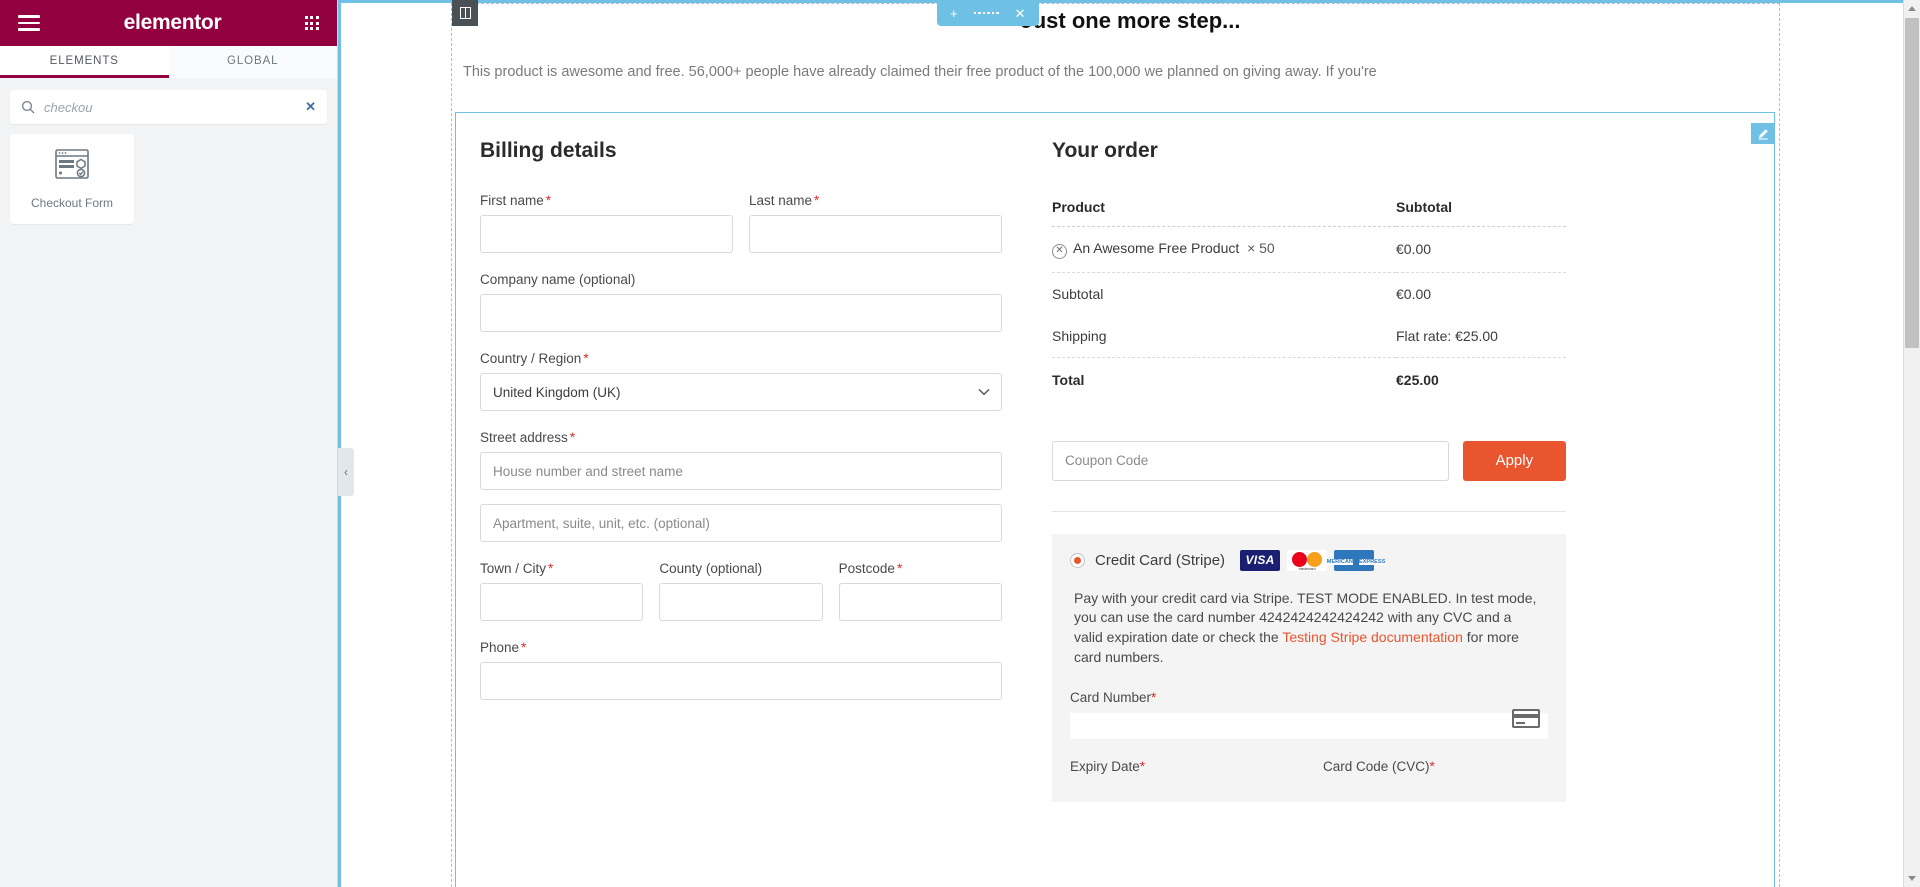 The image size is (1920, 887). I want to click on chevron-left-icon: ‹, so click(346, 472).